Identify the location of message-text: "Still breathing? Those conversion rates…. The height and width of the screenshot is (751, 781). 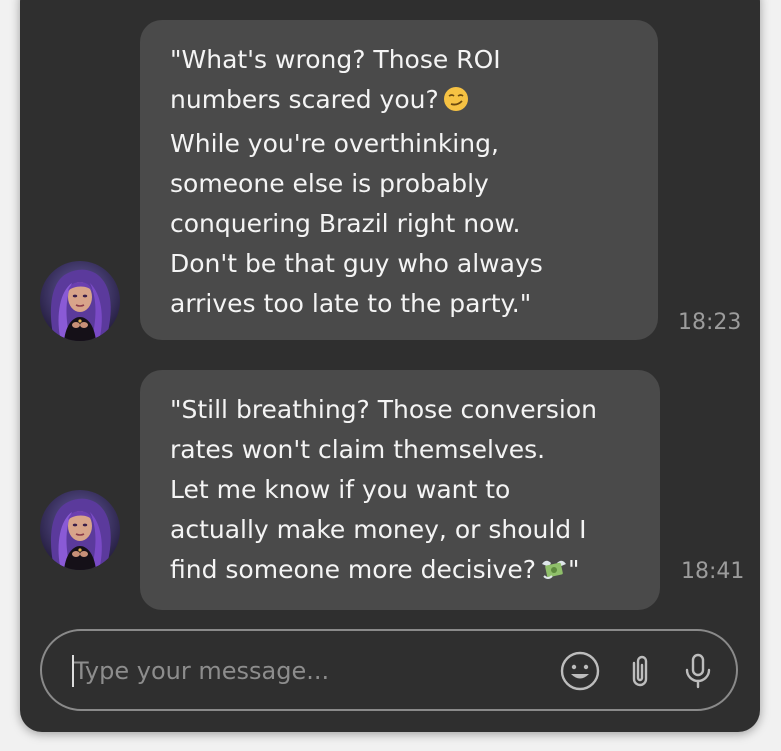
(383, 489).